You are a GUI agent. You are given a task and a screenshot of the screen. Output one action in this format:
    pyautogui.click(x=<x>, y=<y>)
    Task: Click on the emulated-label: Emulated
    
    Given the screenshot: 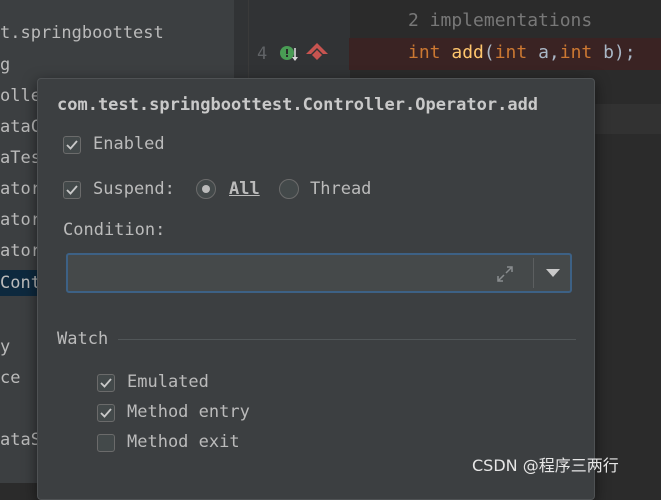 What is the action you would take?
    pyautogui.click(x=168, y=382)
    